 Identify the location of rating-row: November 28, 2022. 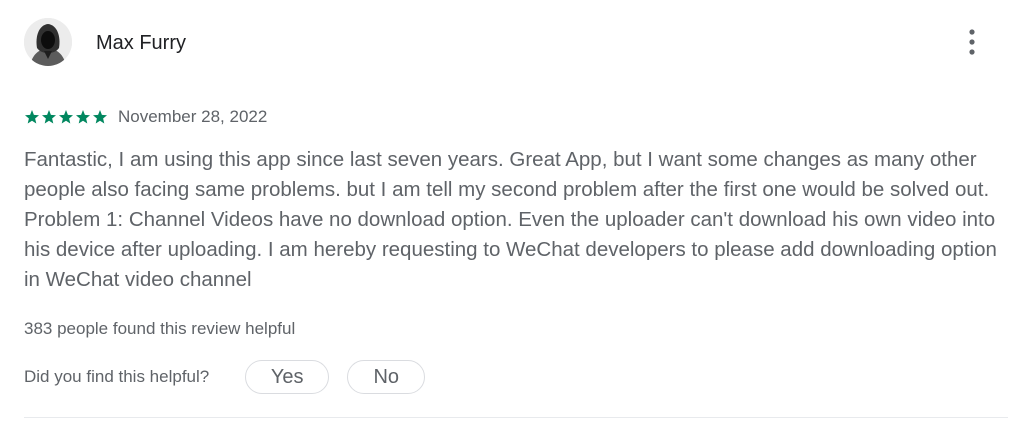
(145, 117).